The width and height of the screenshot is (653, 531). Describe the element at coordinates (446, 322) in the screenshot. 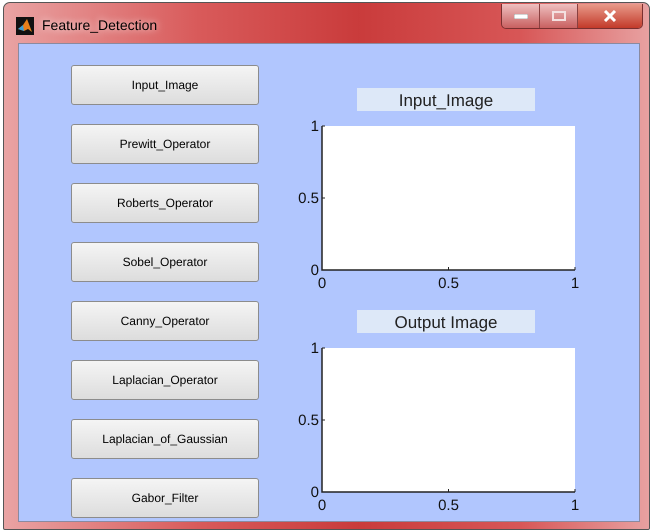

I see `axes-title: Output Image` at that location.